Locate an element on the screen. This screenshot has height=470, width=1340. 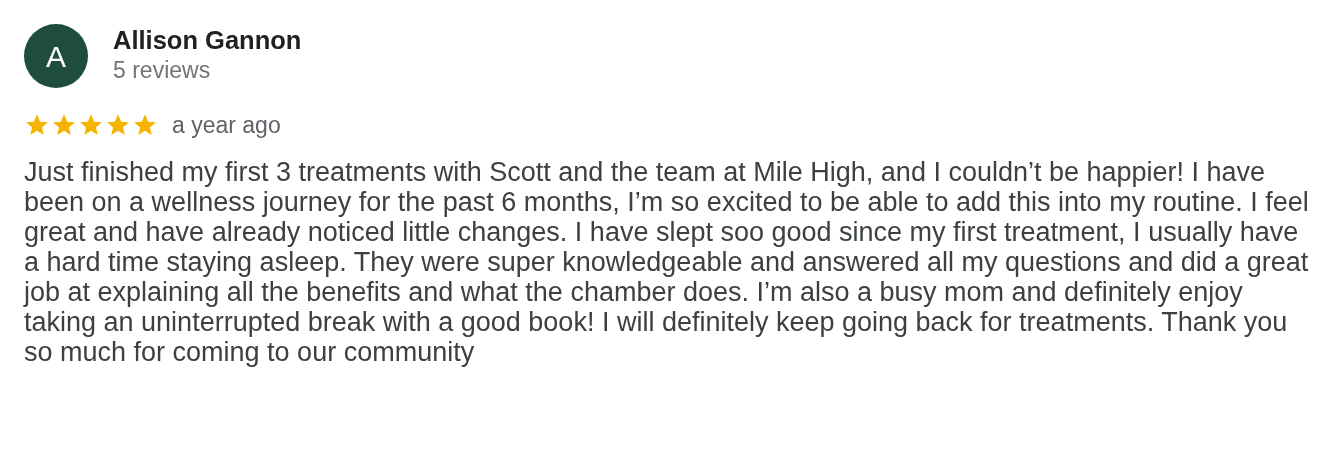
reviewer-name: Allison Gannon is located at coordinates (207, 40).